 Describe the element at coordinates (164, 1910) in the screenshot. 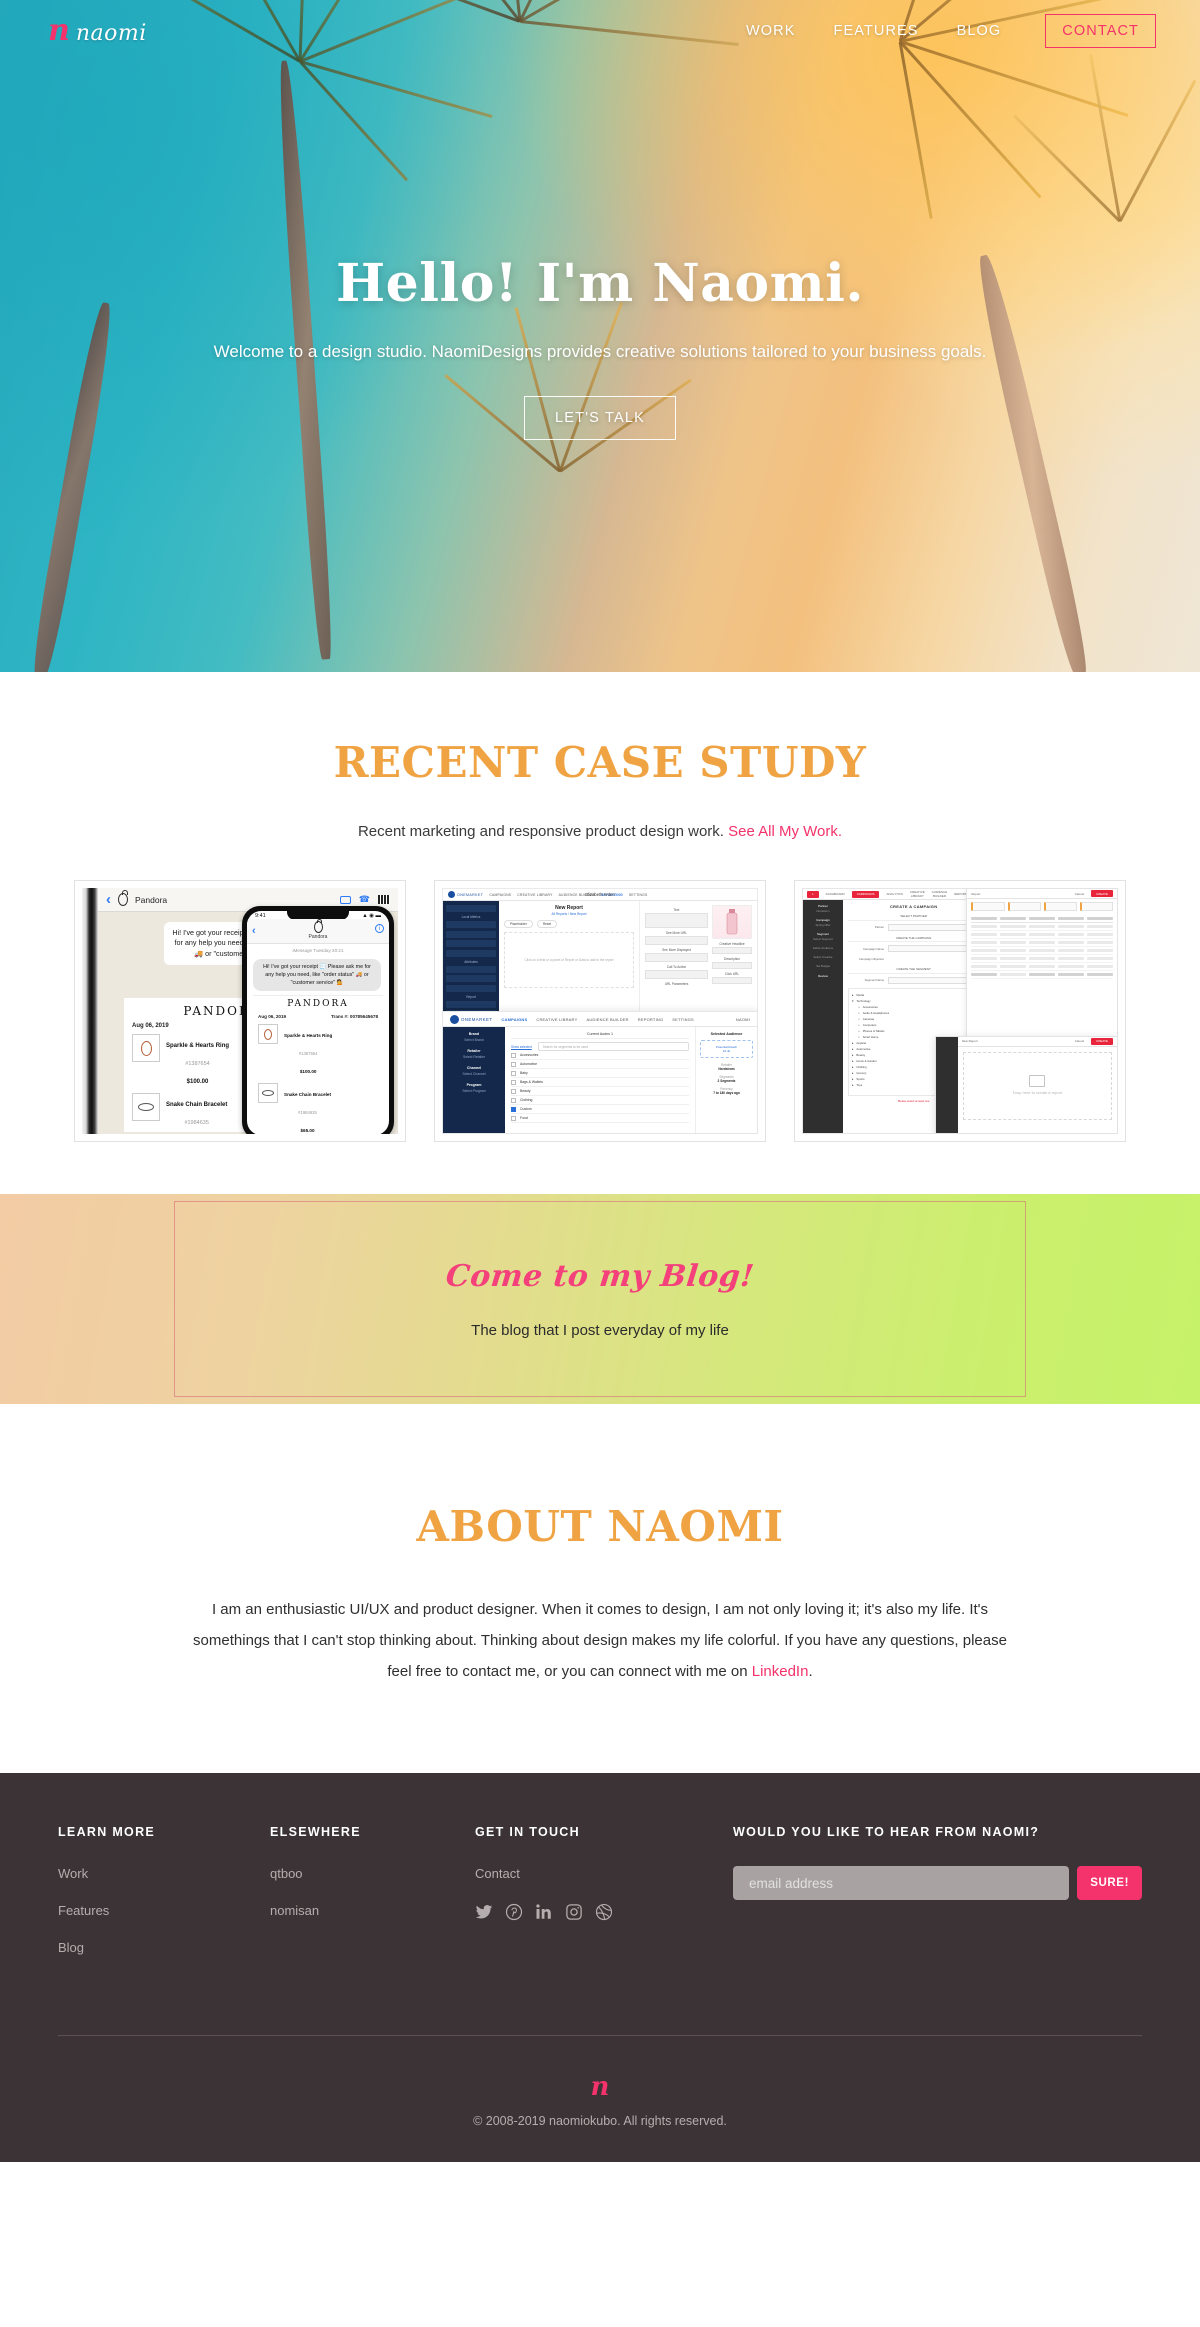

I see `footer-link-features: Features` at that location.